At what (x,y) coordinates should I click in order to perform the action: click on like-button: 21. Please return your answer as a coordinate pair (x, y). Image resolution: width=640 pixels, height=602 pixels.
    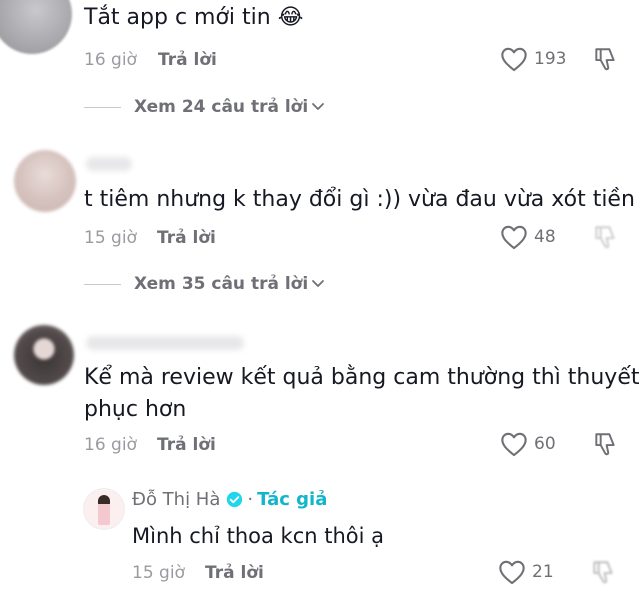
    Looking at the image, I should click on (526, 572).